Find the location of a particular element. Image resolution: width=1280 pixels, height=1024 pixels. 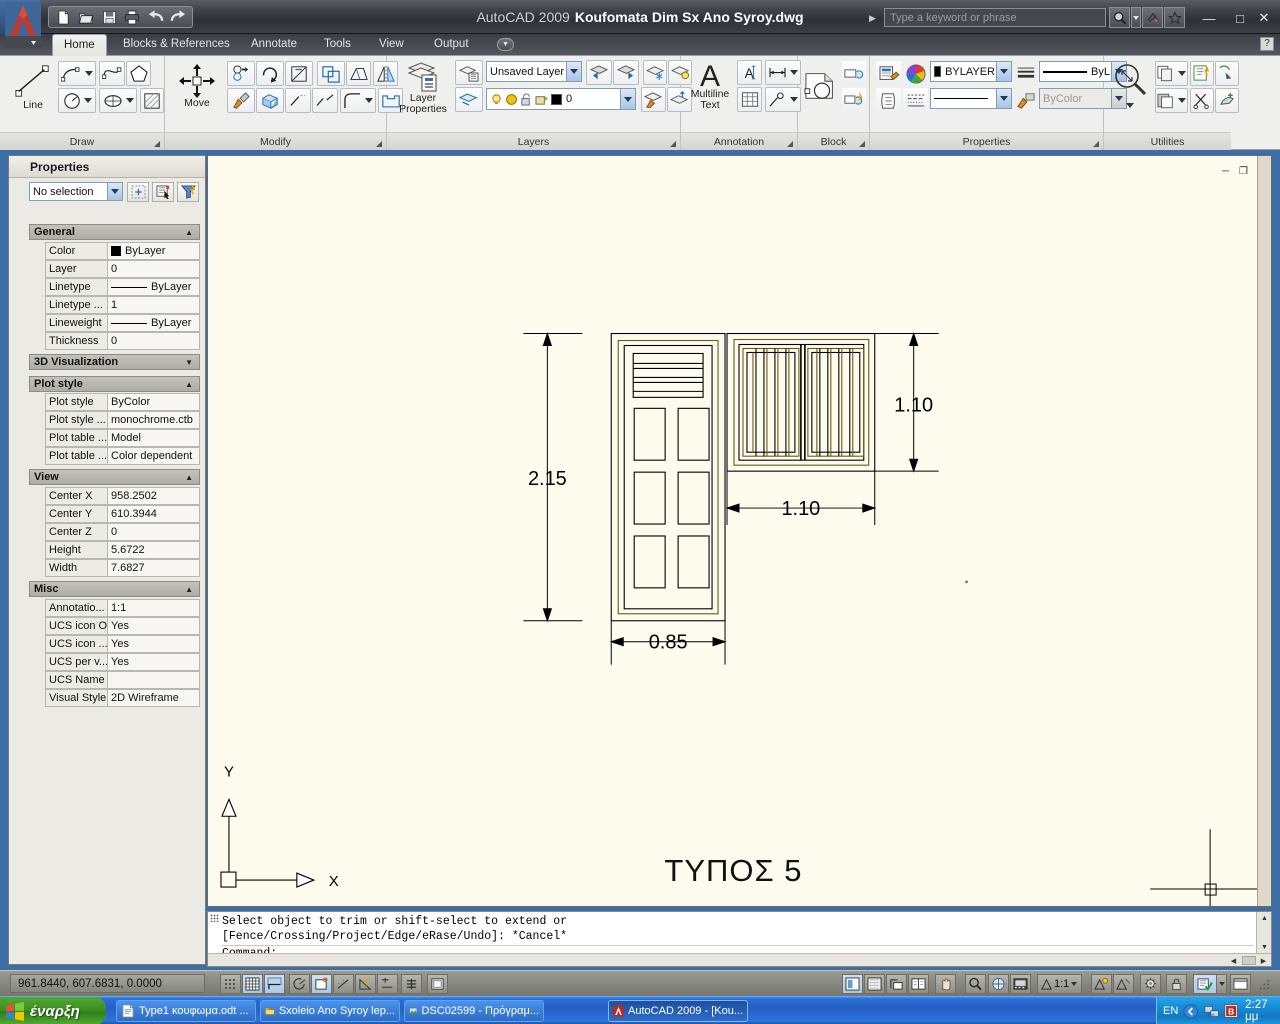

panel-draw-expand-arrow is located at coordinates (157, 144).